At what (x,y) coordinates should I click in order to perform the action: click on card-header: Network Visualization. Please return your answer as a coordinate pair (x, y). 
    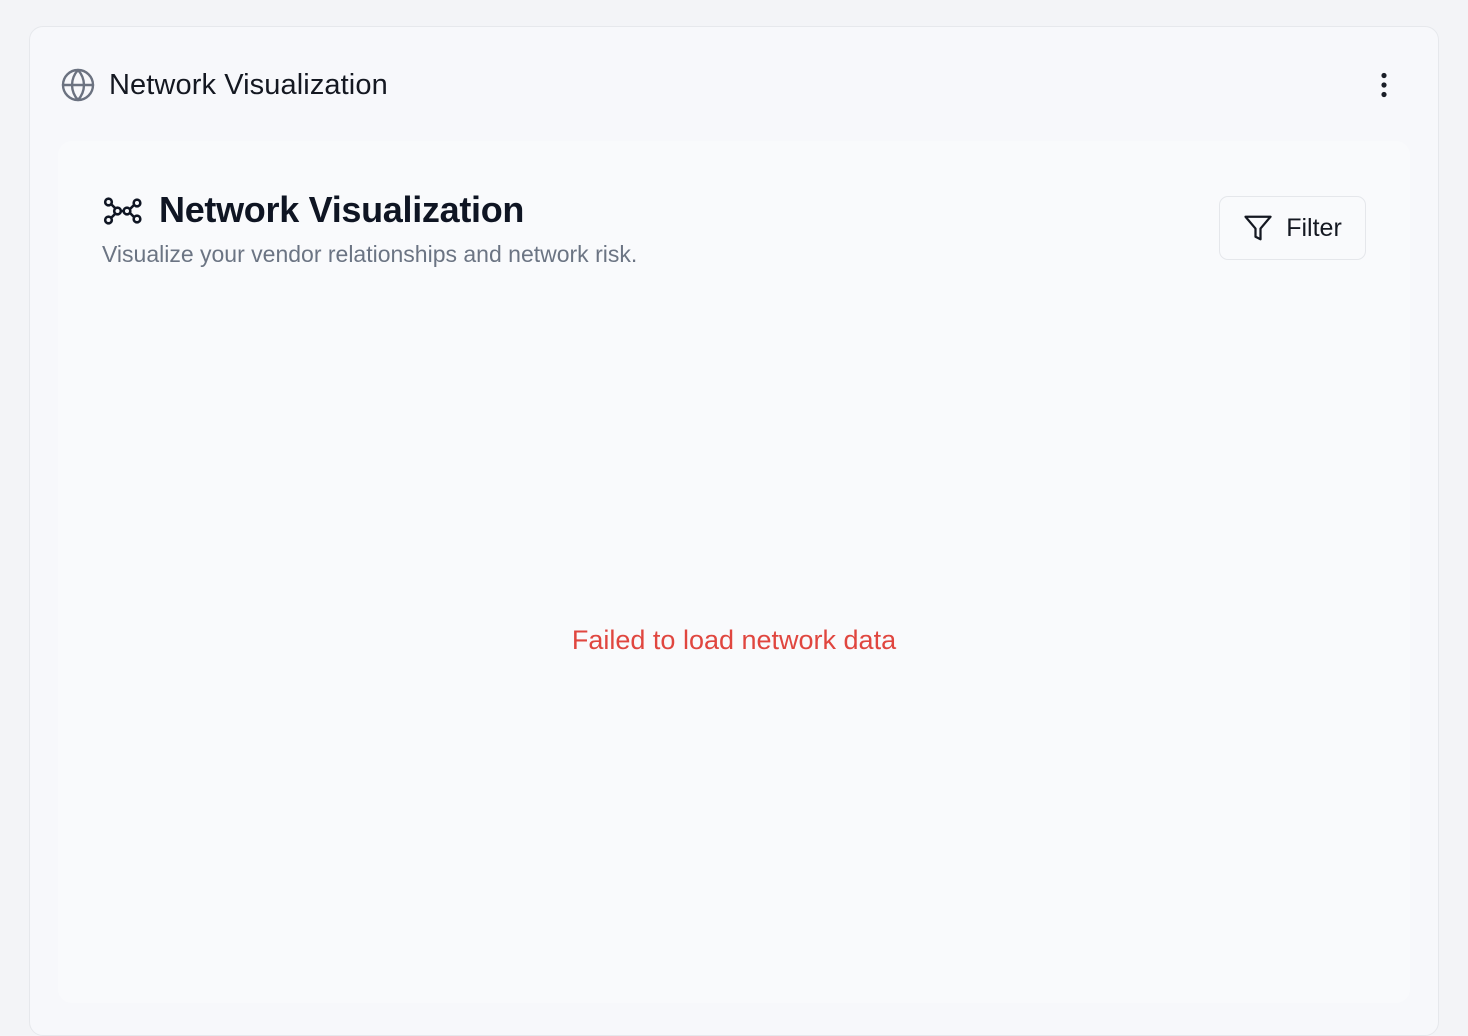
    Looking at the image, I should click on (729, 85).